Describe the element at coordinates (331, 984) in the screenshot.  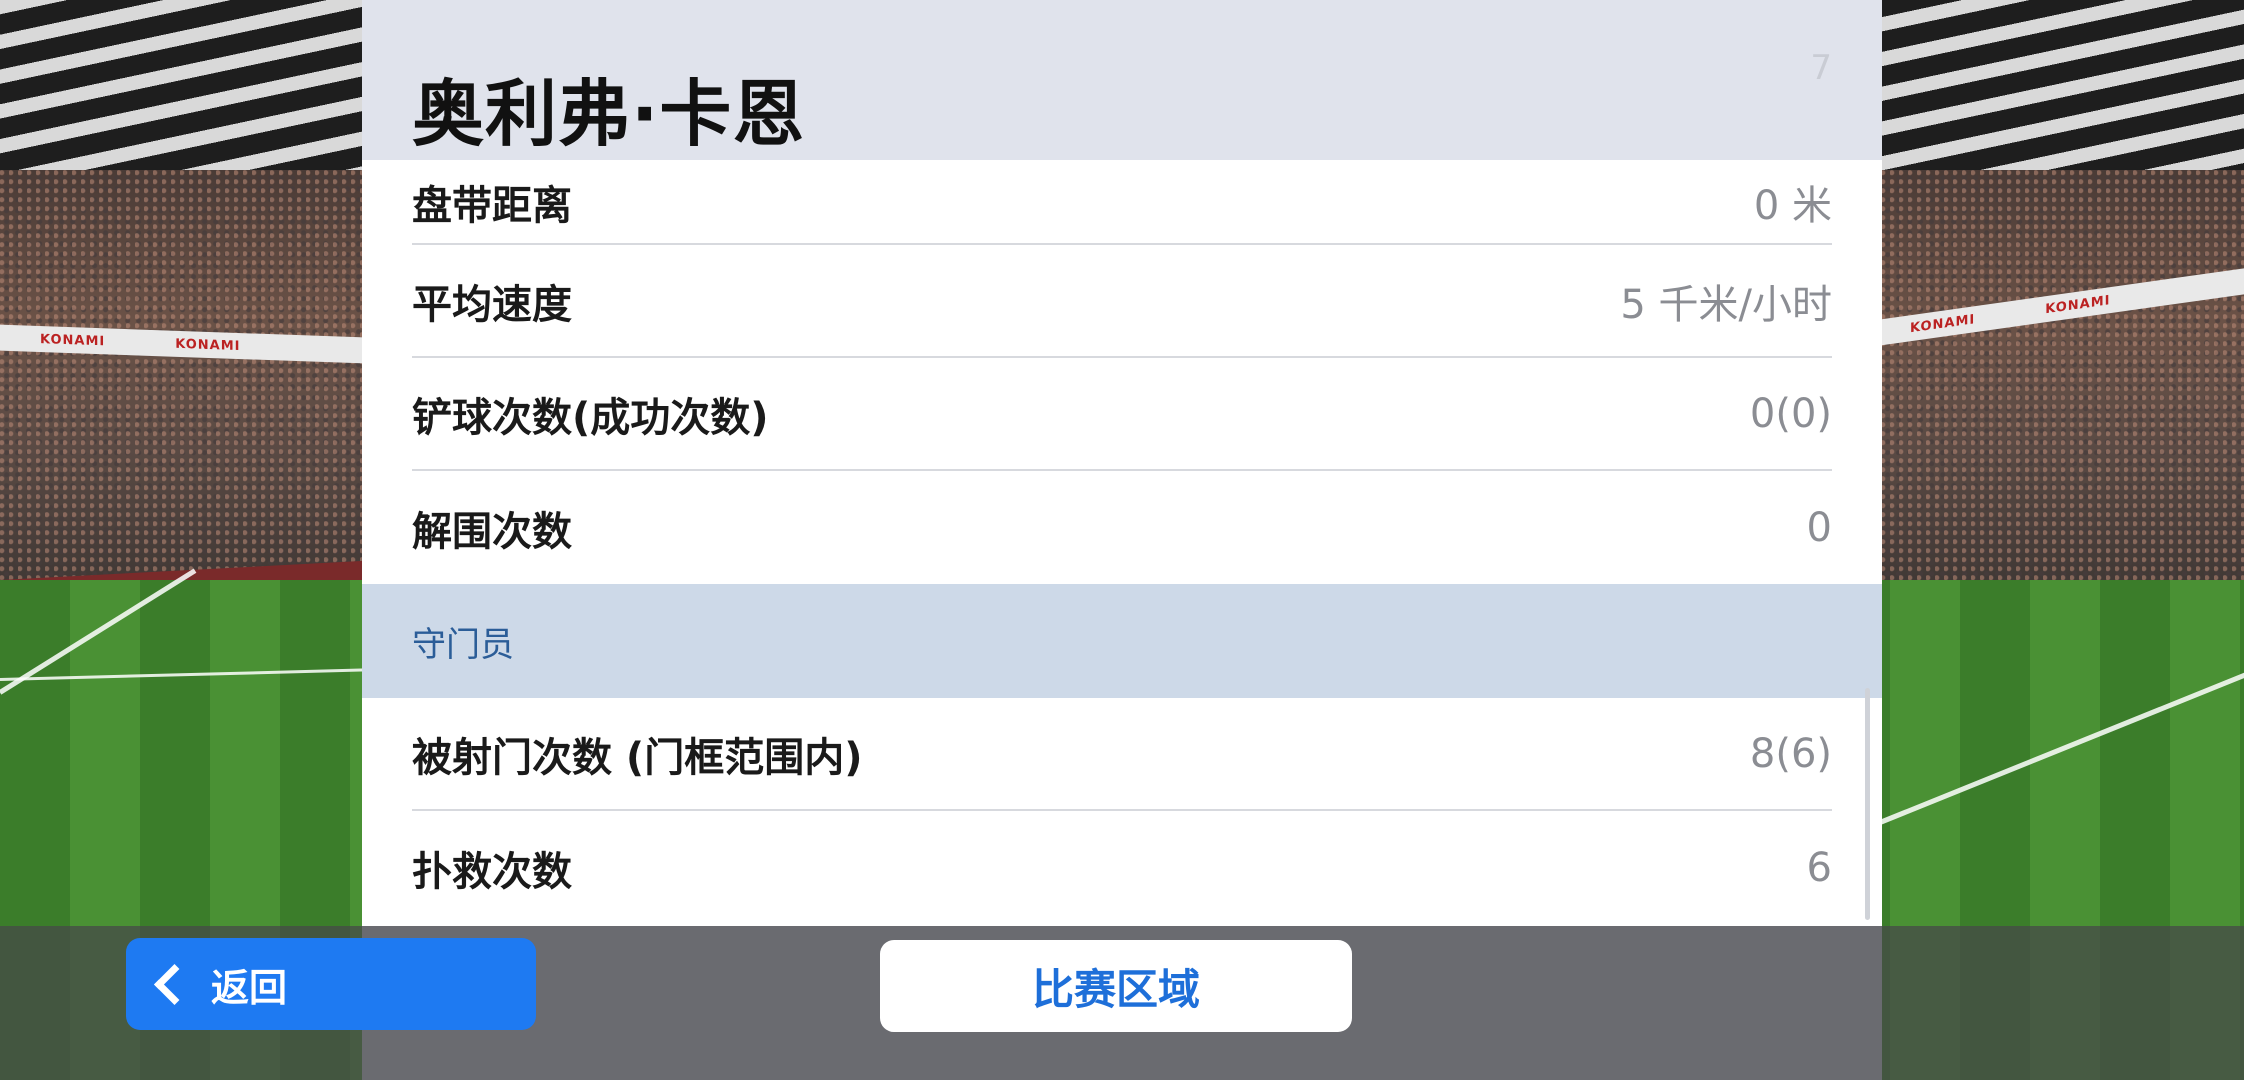
I see `back-button: 返回` at that location.